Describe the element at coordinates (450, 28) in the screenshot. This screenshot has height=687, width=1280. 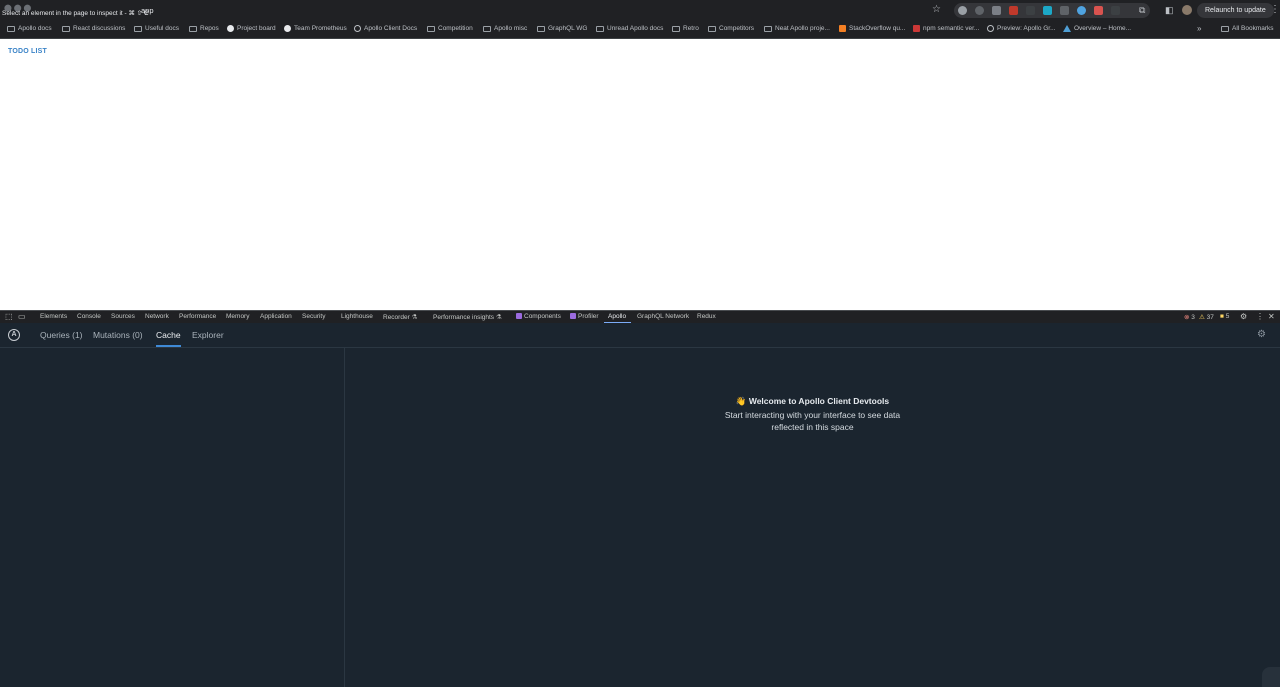
I see `bookmark-item: Competition` at that location.